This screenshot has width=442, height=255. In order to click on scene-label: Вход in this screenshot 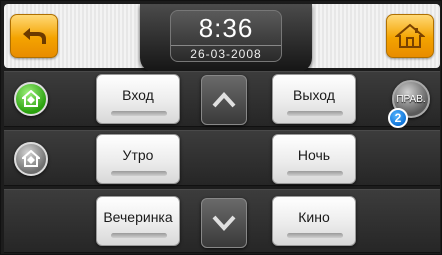, I will do `click(138, 95)`.